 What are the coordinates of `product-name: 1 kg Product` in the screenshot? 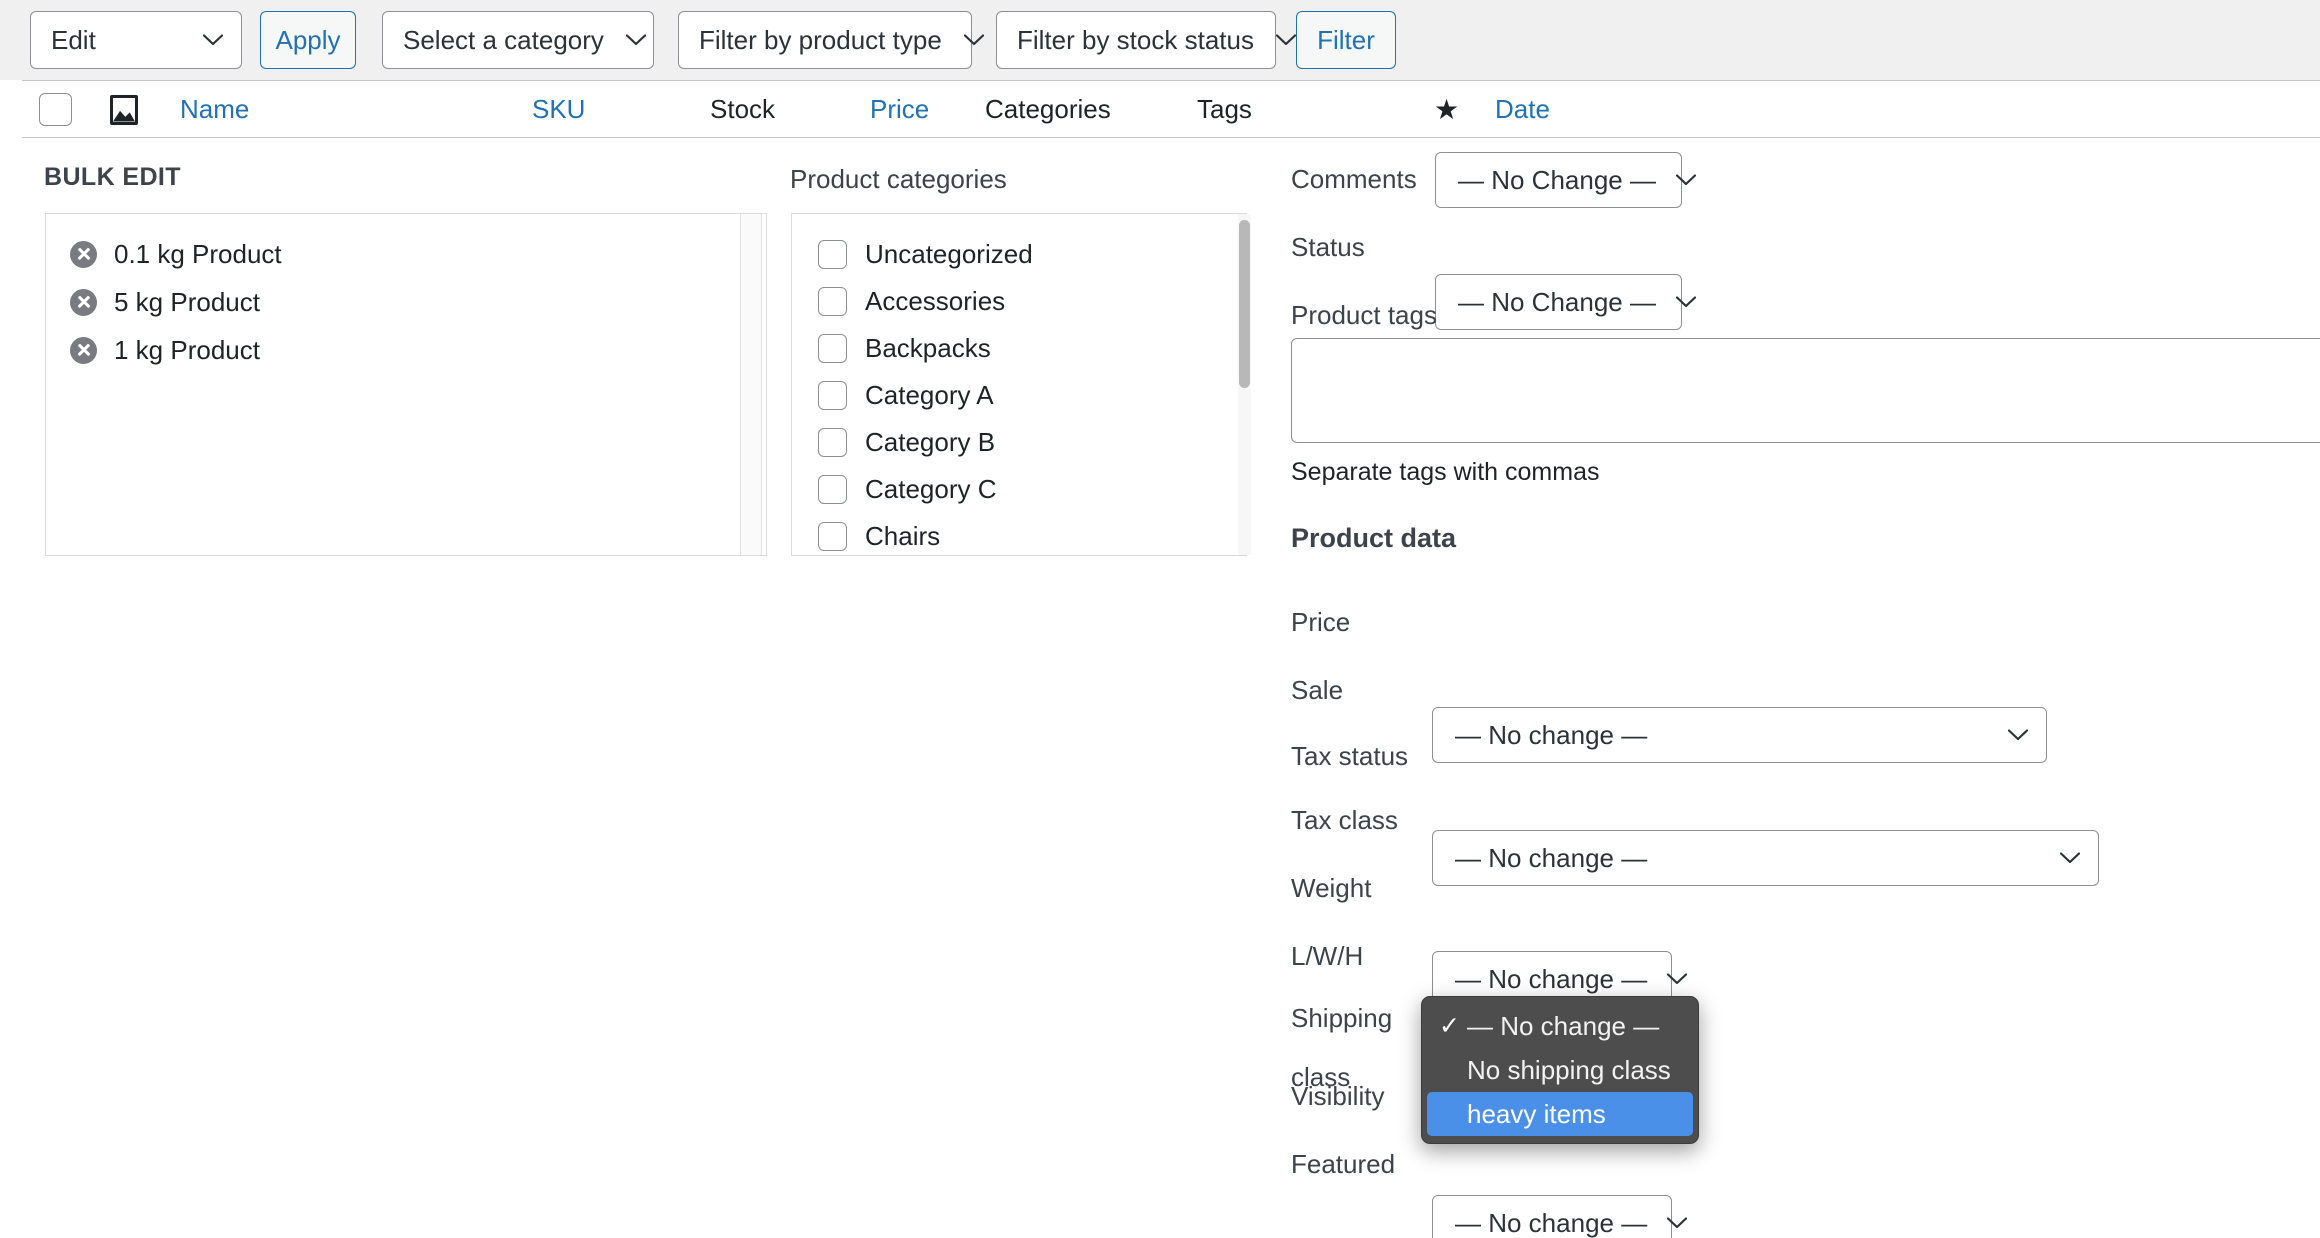 It's located at (187, 349).